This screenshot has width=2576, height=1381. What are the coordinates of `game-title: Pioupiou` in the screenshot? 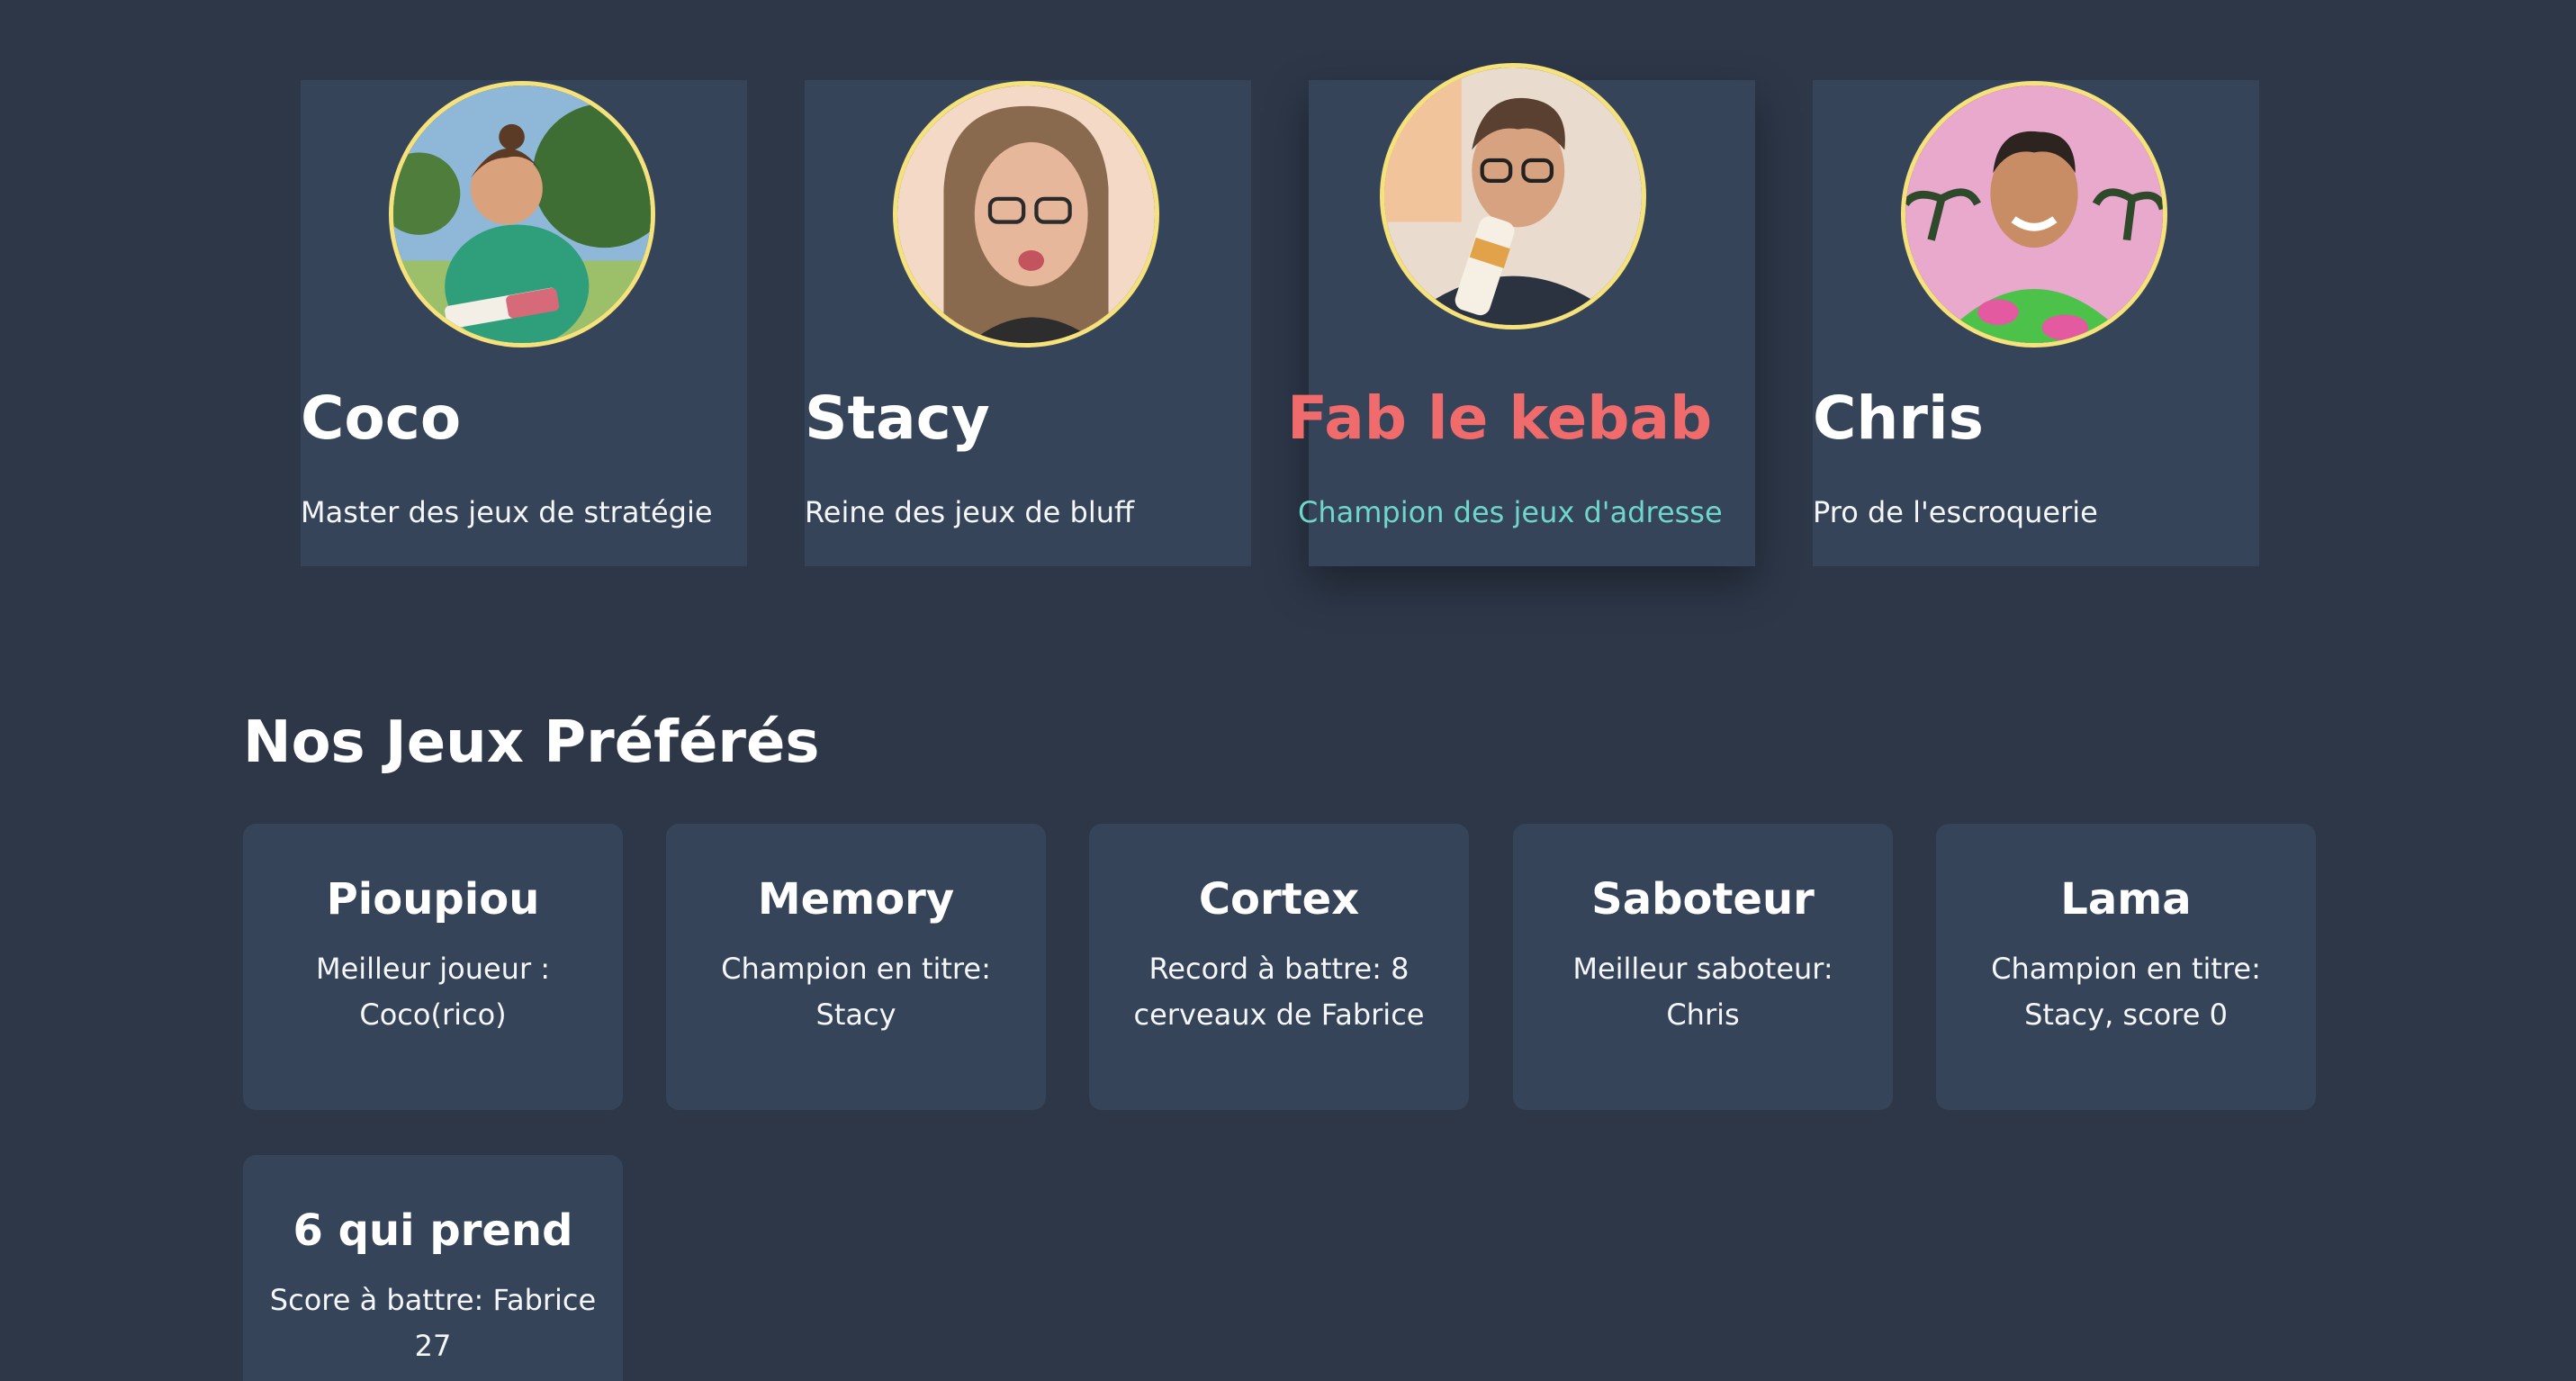 It's located at (433, 899).